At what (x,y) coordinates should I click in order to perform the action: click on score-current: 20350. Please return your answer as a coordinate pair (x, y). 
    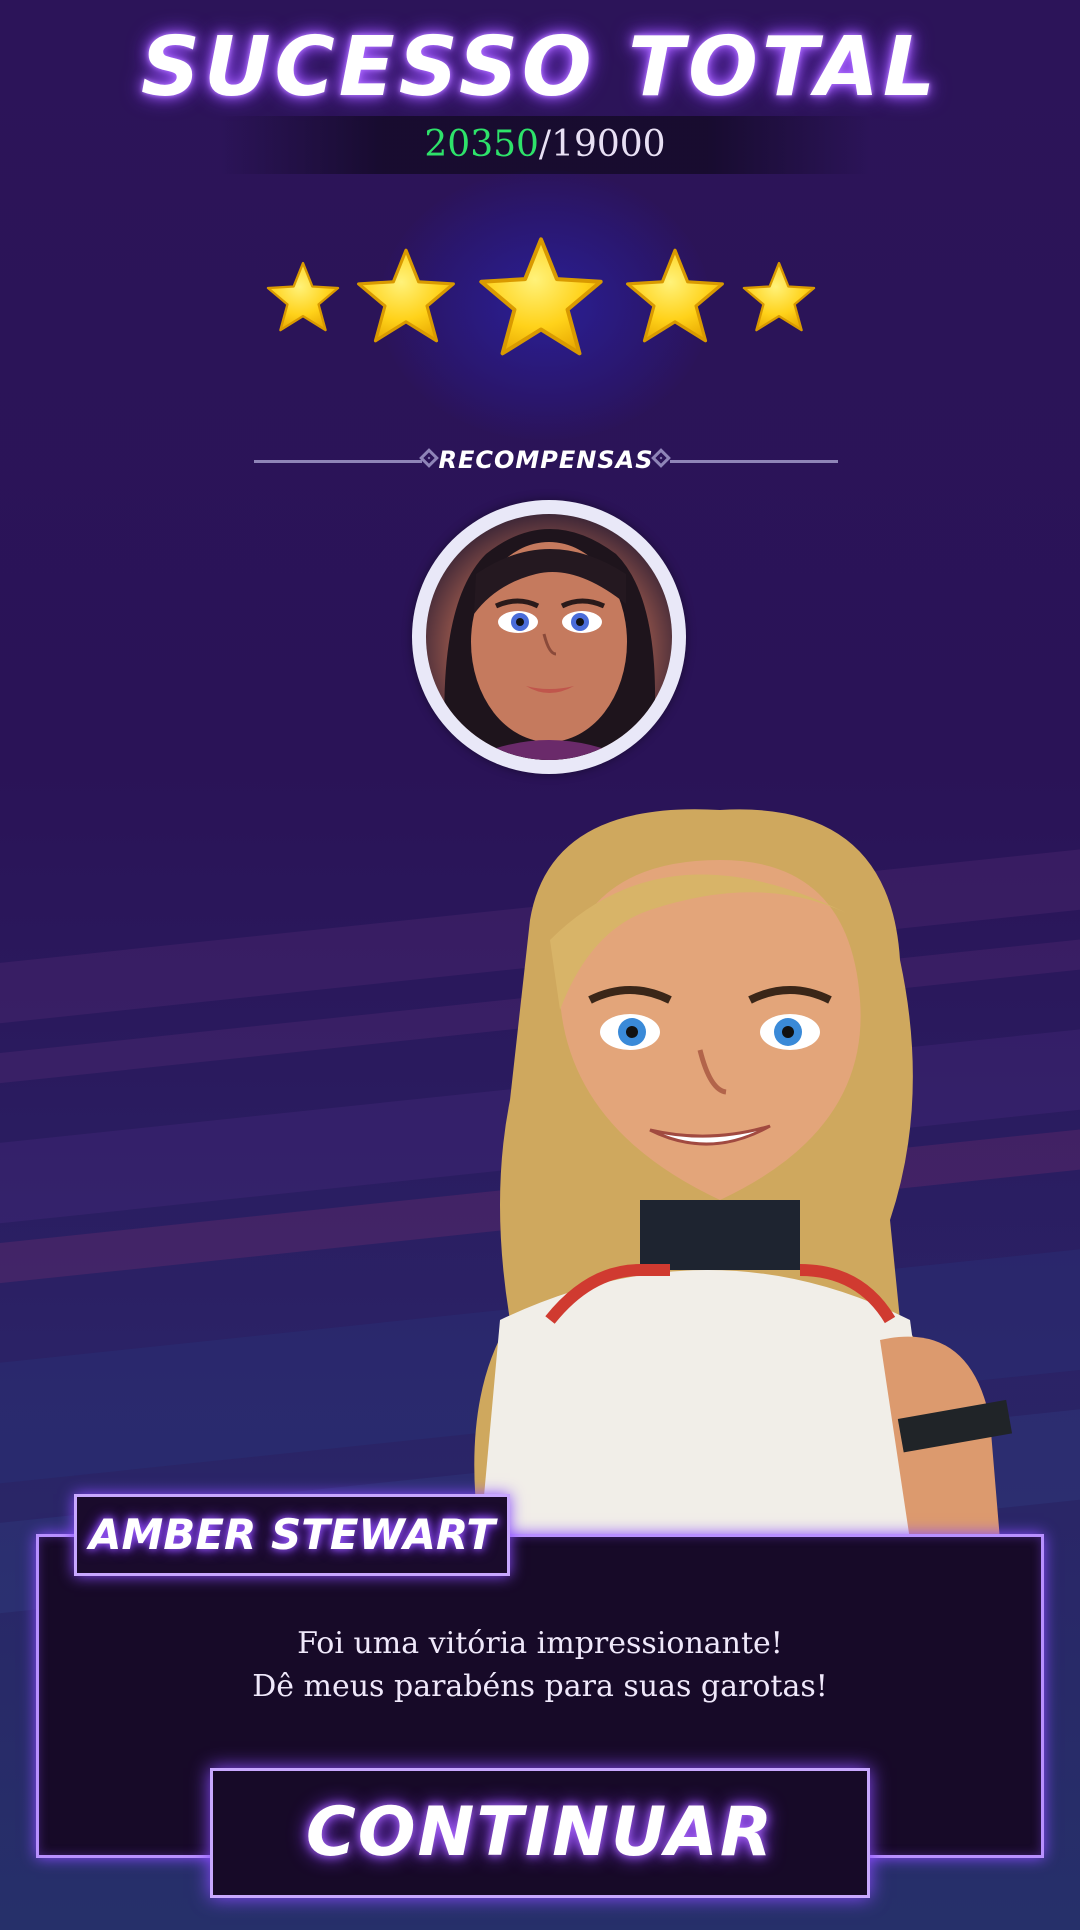
    Looking at the image, I should click on (481, 144).